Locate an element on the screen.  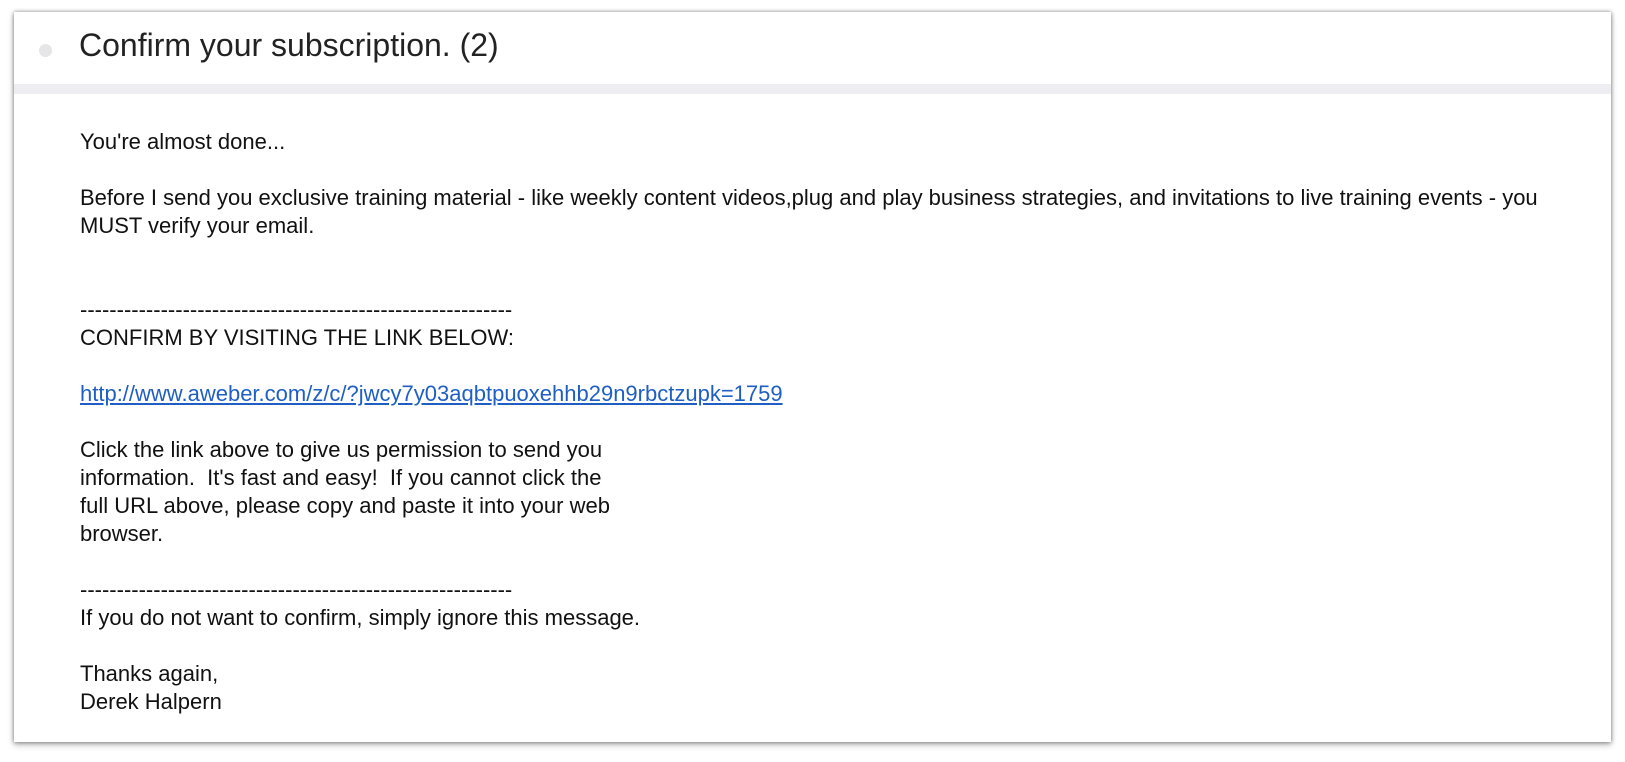
confirm-heading: CONFIRM BY VISITING THE LINK BELOW: is located at coordinates (297, 337).